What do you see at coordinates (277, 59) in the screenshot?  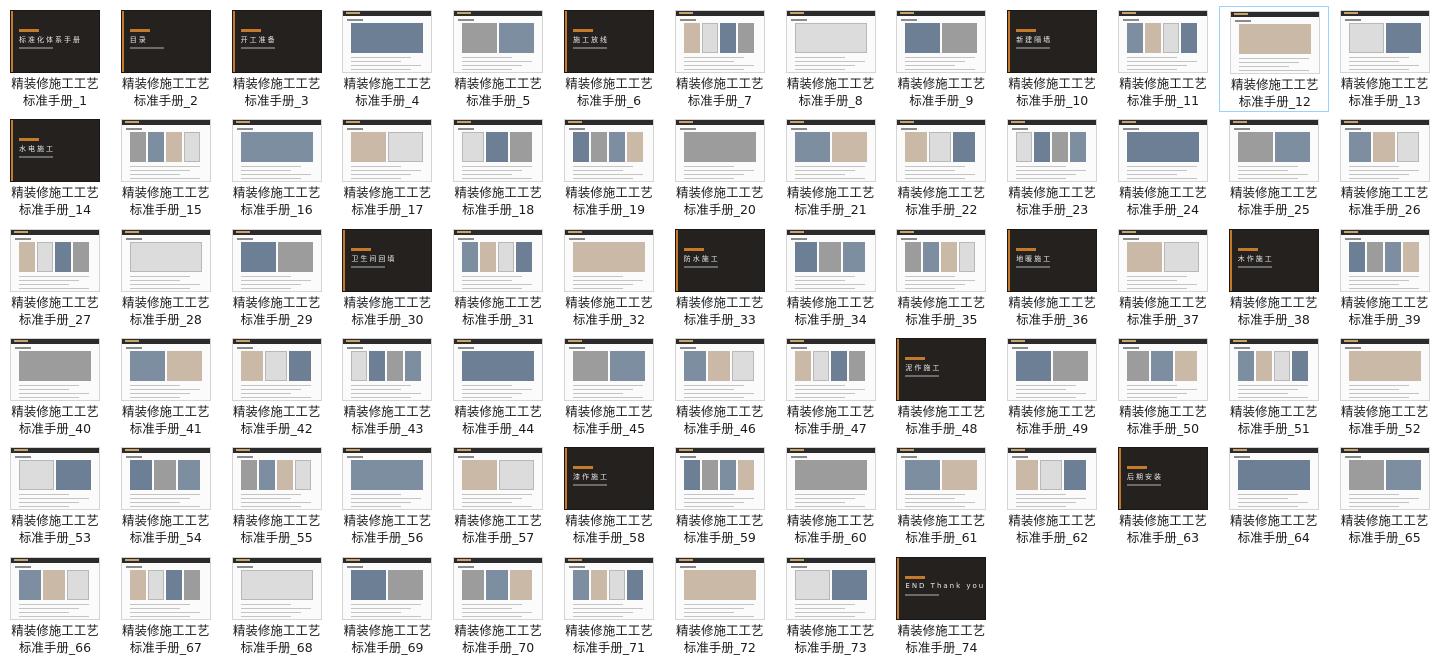 I see `file-item: 开工准备 精装修施工工艺 标准手册_3` at bounding box center [277, 59].